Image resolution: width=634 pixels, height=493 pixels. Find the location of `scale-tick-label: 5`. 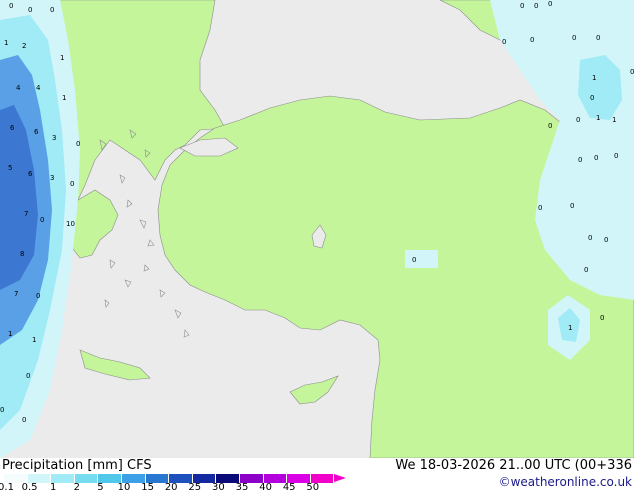

scale-tick-label: 5 is located at coordinates (100, 487).